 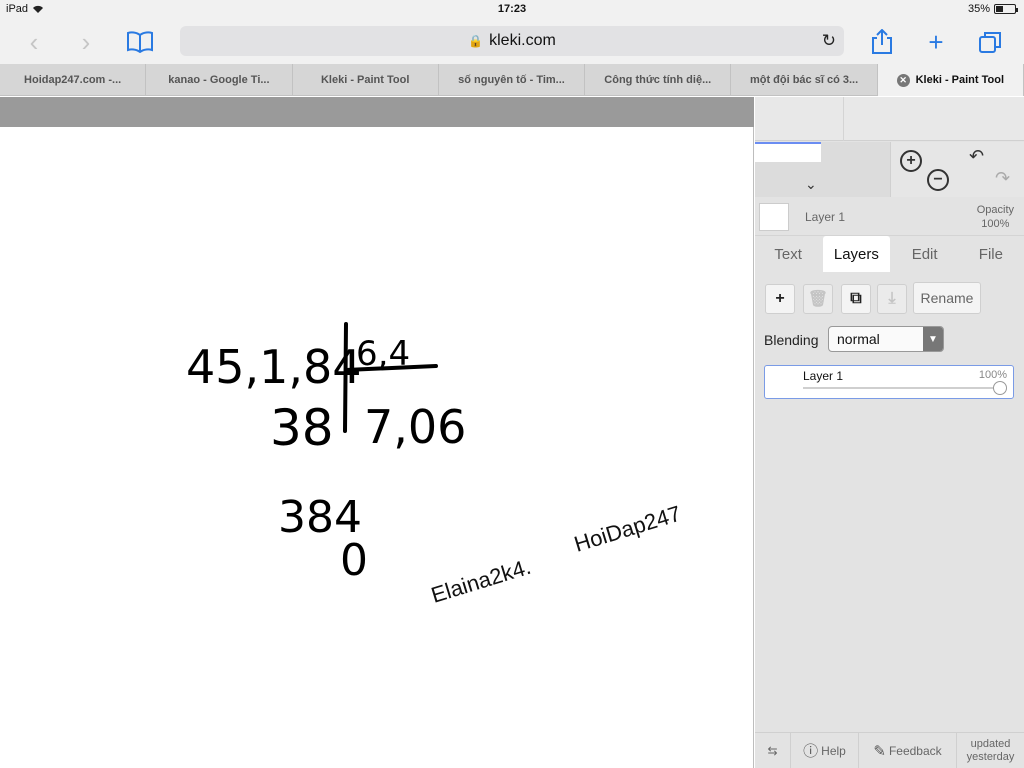 I want to click on feedback-icon: ✎, so click(x=879, y=751).